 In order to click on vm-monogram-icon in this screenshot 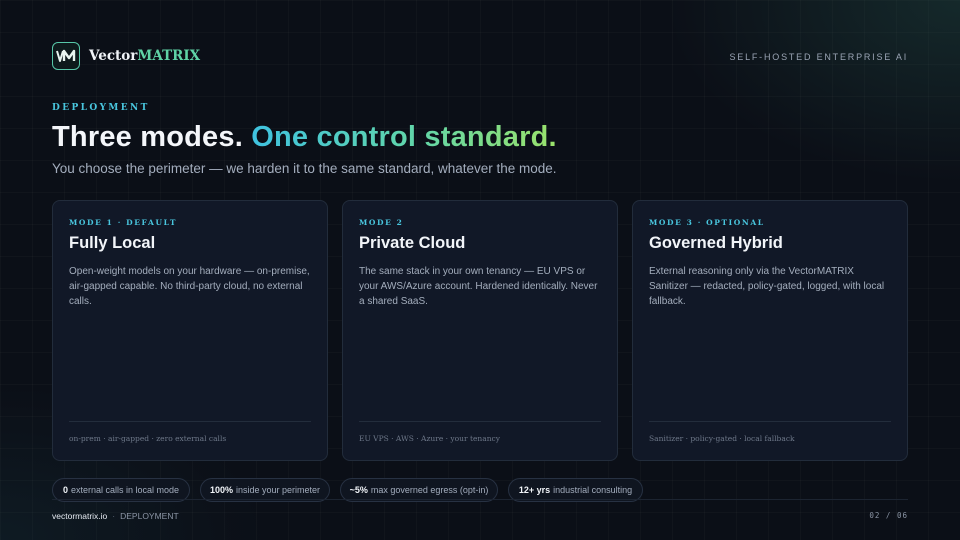, I will do `click(66, 56)`.